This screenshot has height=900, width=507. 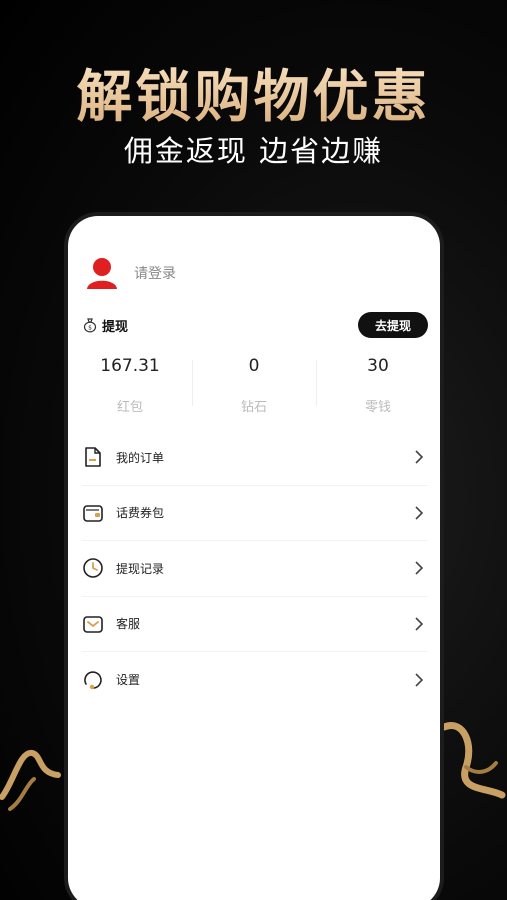 I want to click on menu-item-coupon-wallet: 话费券包, so click(x=255, y=513).